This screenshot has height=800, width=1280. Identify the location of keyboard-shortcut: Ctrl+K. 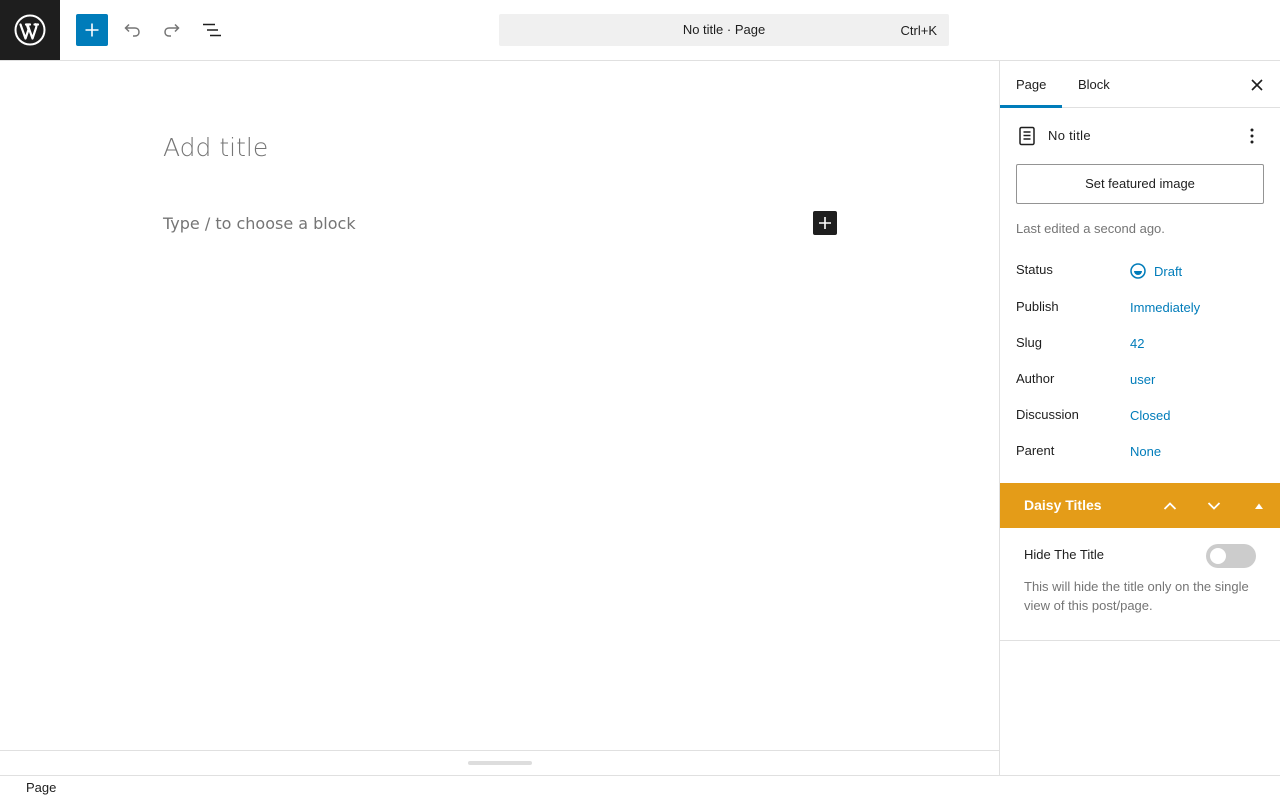
(918, 30).